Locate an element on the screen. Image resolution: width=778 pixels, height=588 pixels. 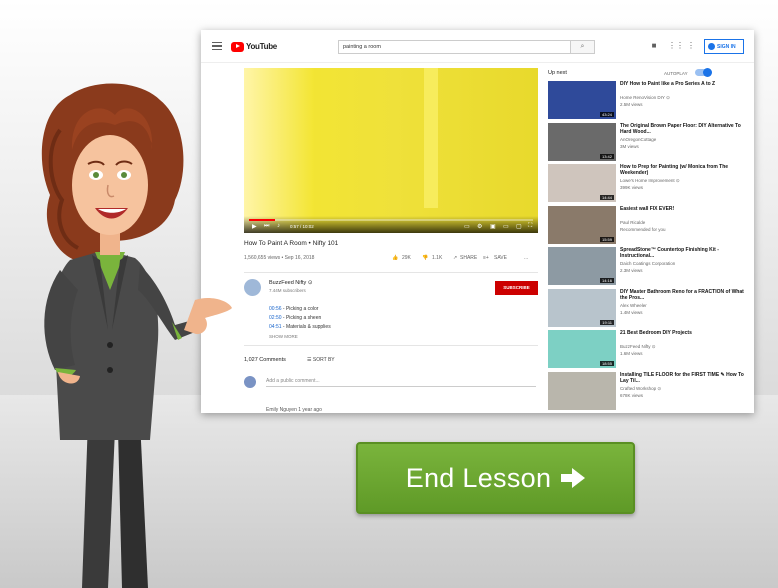
recommendation-views: 399K views is located at coordinates (632, 187).